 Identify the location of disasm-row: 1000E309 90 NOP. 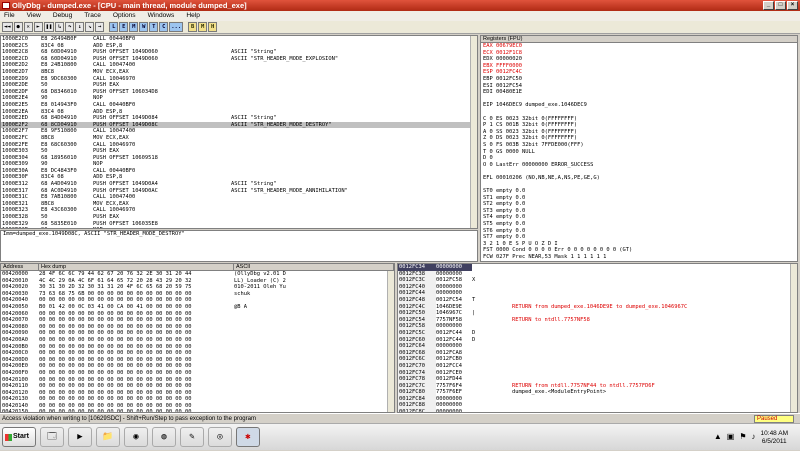
(239, 164).